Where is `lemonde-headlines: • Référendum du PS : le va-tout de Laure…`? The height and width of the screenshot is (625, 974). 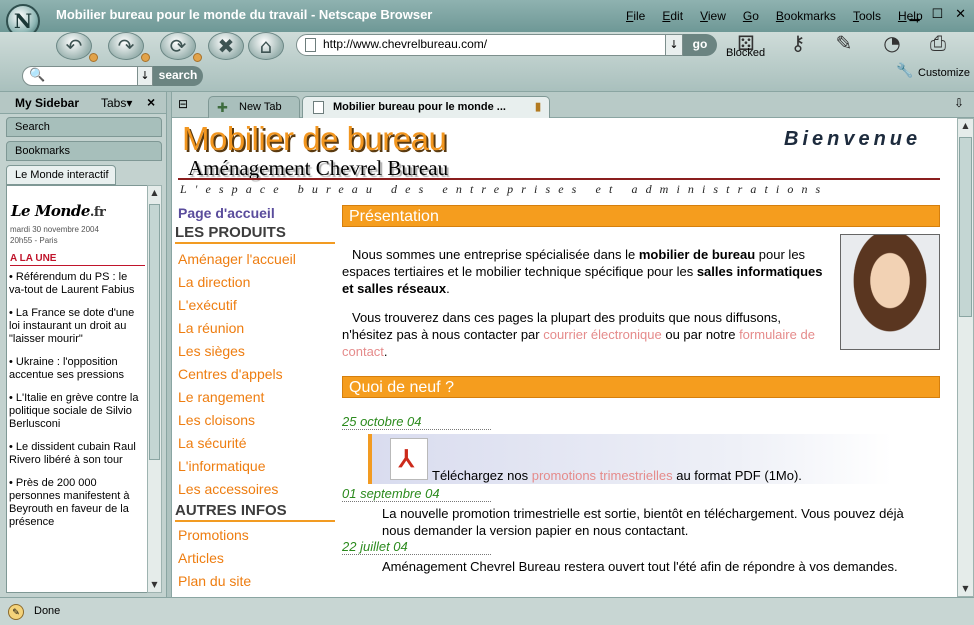
lemonde-headlines: • Référendum du PS : le va-tout de Laure… is located at coordinates (77, 405).